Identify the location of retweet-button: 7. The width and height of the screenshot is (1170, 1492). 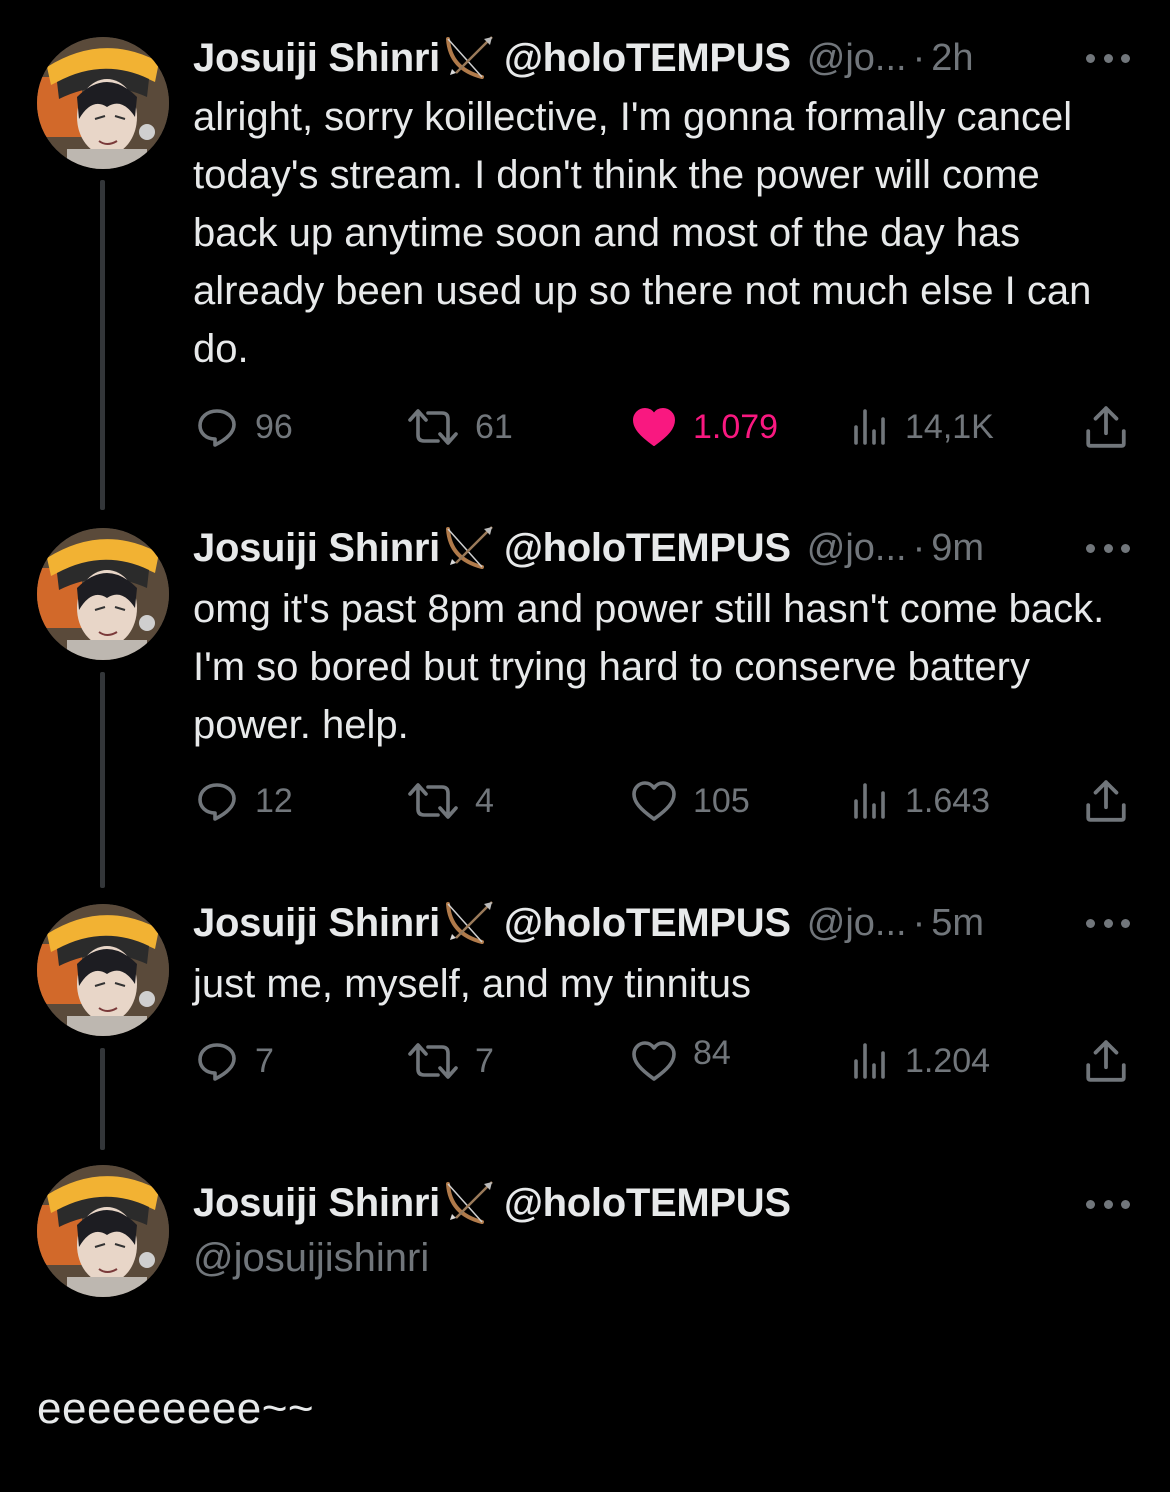
(449, 1061).